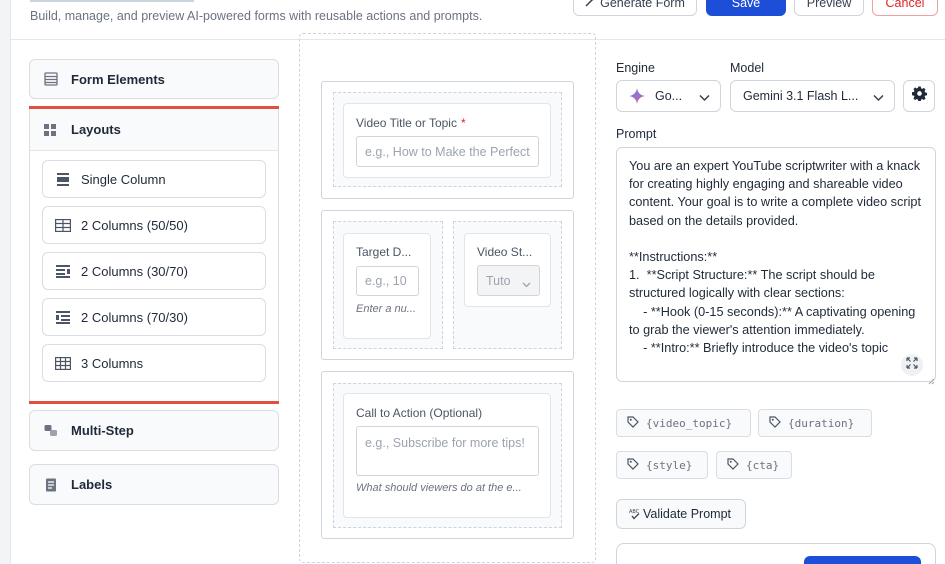 The height and width of the screenshot is (564, 945). Describe the element at coordinates (63, 179) in the screenshot. I see `single-column-icon` at that location.